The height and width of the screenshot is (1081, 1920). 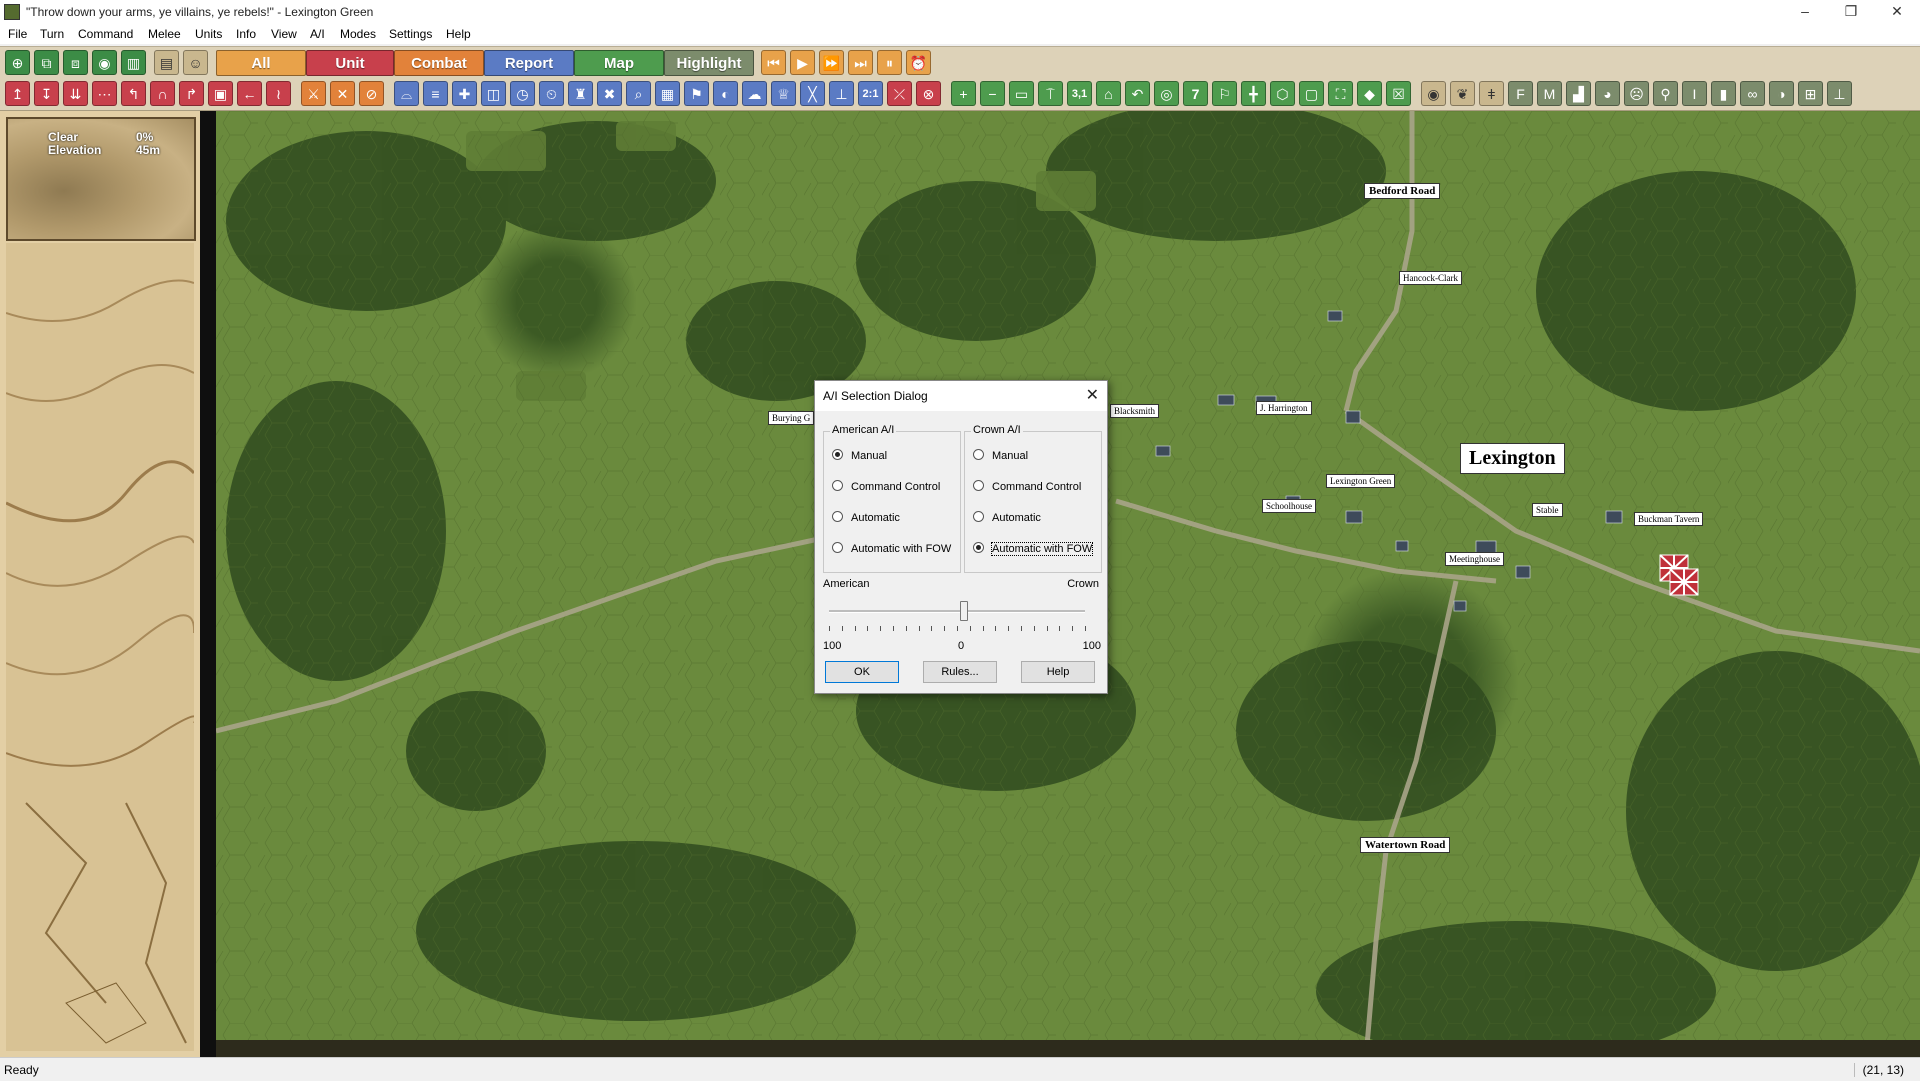 What do you see at coordinates (104, 93) in the screenshot?
I see `dots-icon: ⋯` at bounding box center [104, 93].